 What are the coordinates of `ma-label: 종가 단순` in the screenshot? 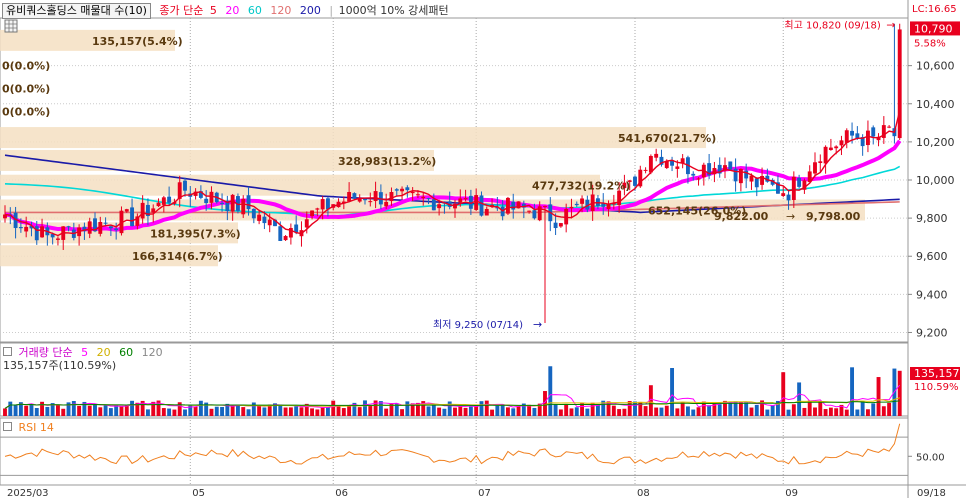 It's located at (181, 10).